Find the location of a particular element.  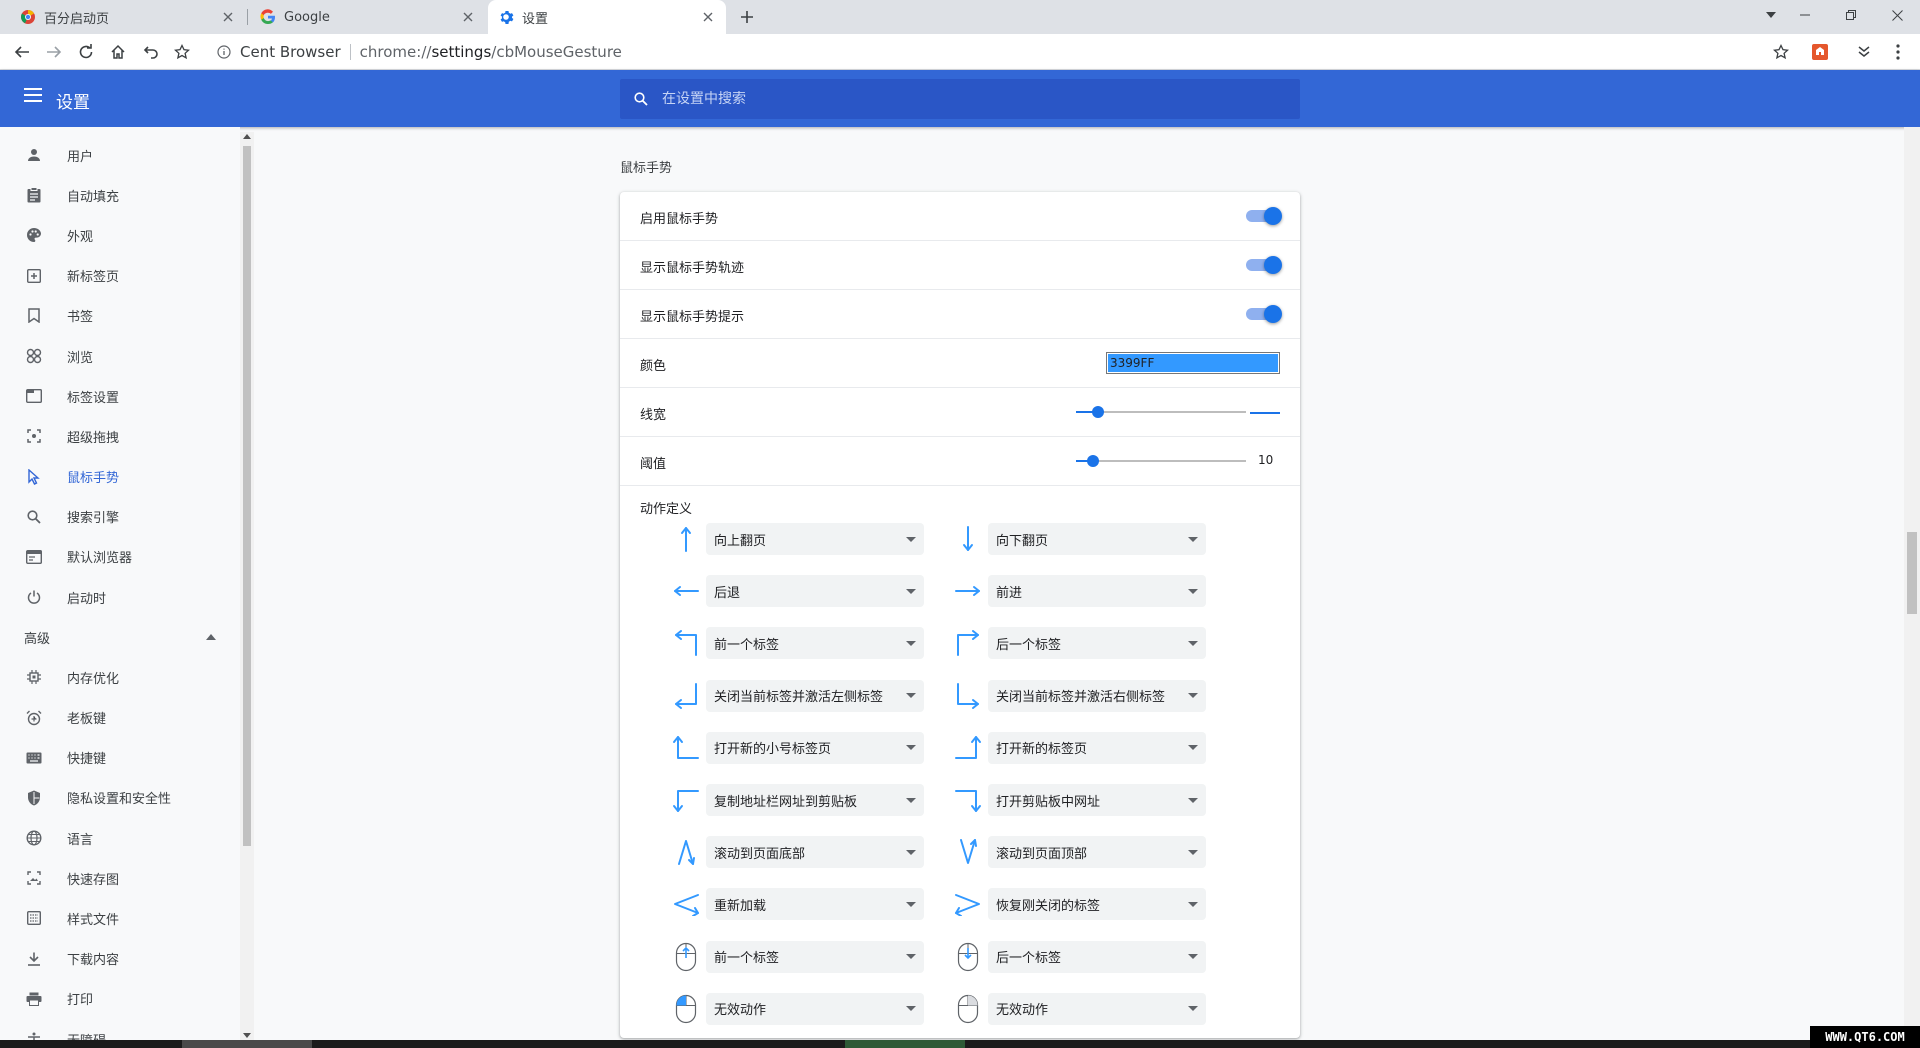

sidebar-item-tab-settings: 标签设置 is located at coordinates (120, 396).